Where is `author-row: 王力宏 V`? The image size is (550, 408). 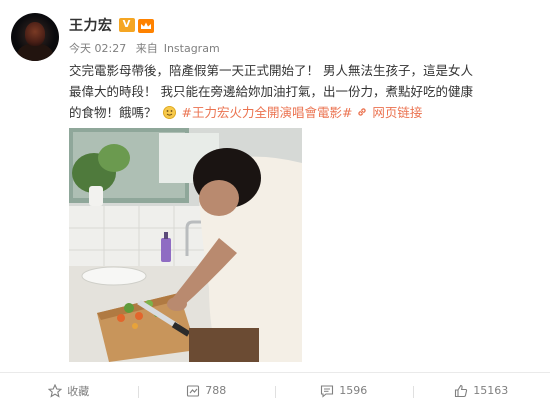 author-row: 王力宏 V is located at coordinates (111, 25).